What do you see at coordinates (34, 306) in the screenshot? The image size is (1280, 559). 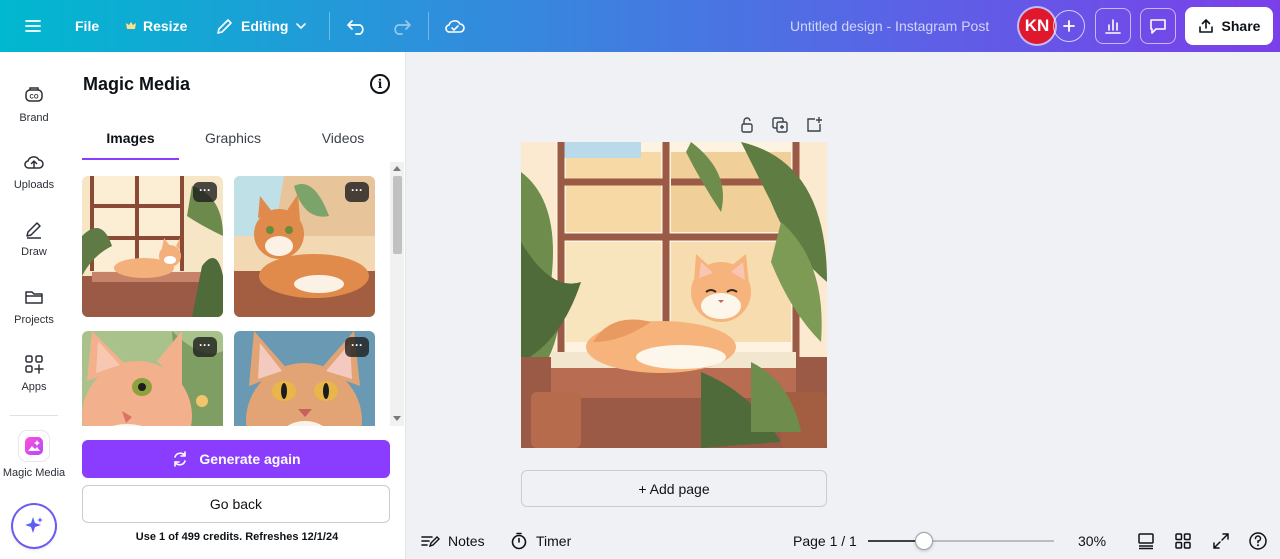 I see `rail-item-projects: Projects` at bounding box center [34, 306].